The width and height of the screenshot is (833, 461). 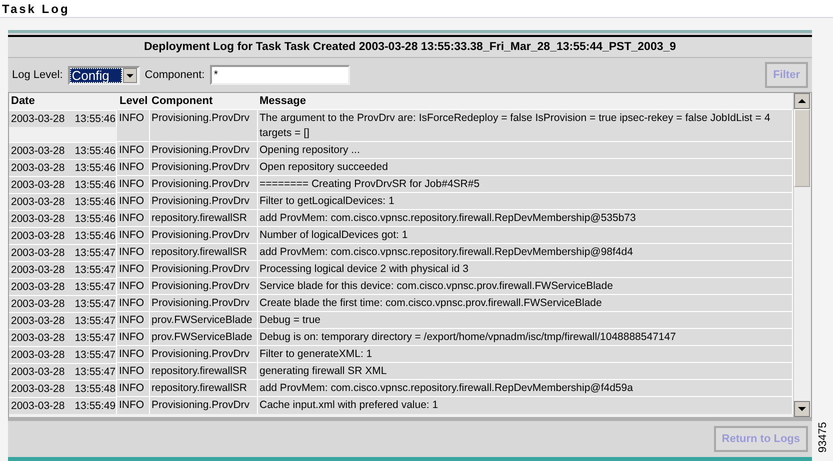 I want to click on message-cell: Create blade the first time: com.cisco.vpnsc.prov.firewall.FWServiceBlade, so click(x=524, y=303).